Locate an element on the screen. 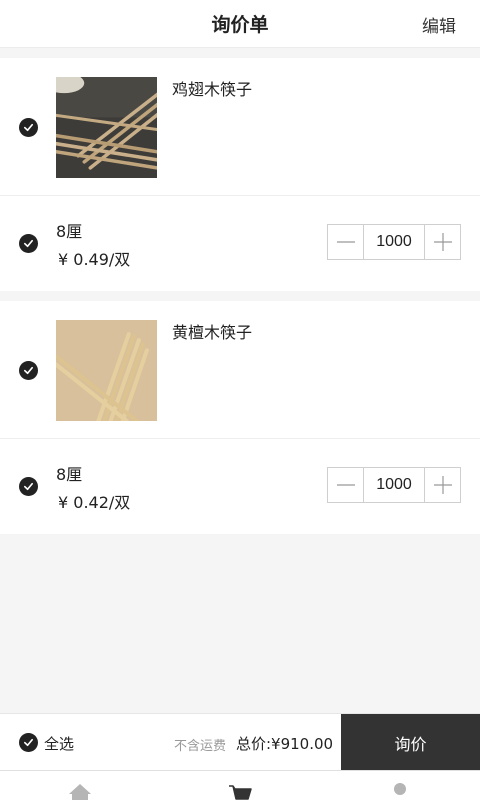 This screenshot has width=480, height=800. wooden-chopsticks-photo is located at coordinates (106, 127).